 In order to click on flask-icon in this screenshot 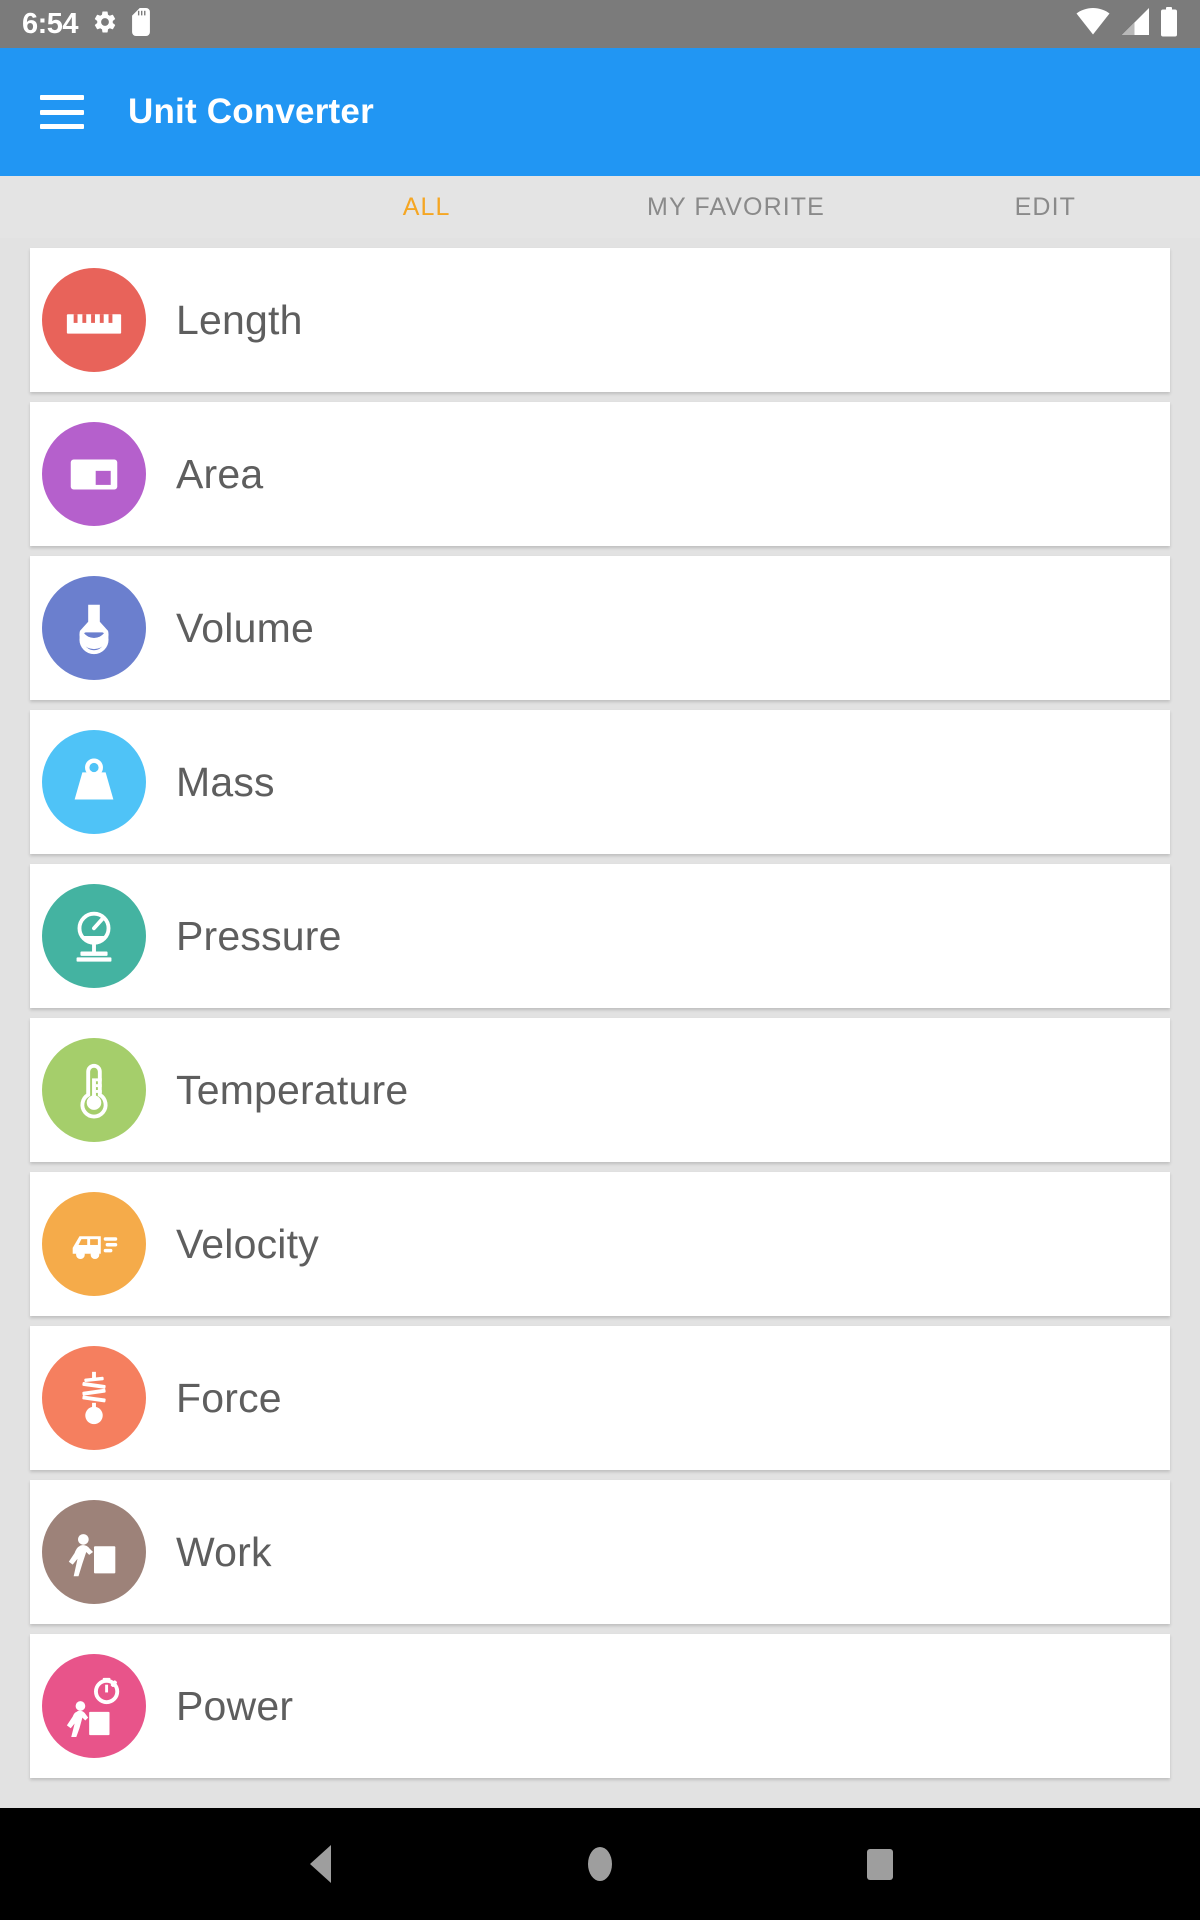, I will do `click(94, 628)`.